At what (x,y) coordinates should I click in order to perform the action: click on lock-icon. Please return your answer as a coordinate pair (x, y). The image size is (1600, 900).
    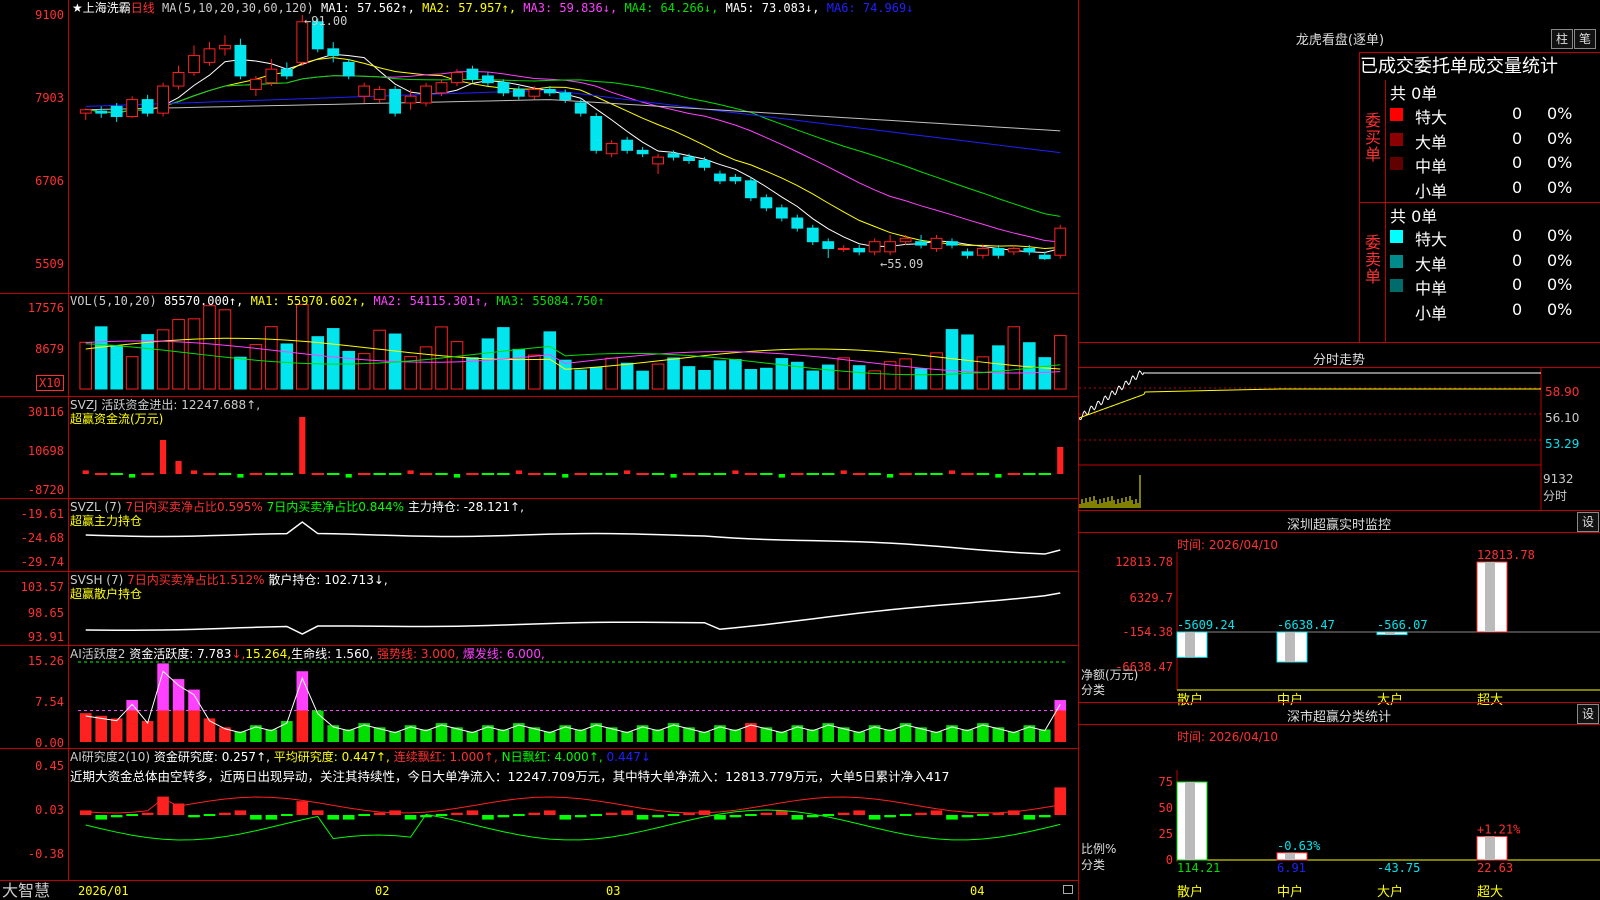
    Looking at the image, I should click on (1068, 889).